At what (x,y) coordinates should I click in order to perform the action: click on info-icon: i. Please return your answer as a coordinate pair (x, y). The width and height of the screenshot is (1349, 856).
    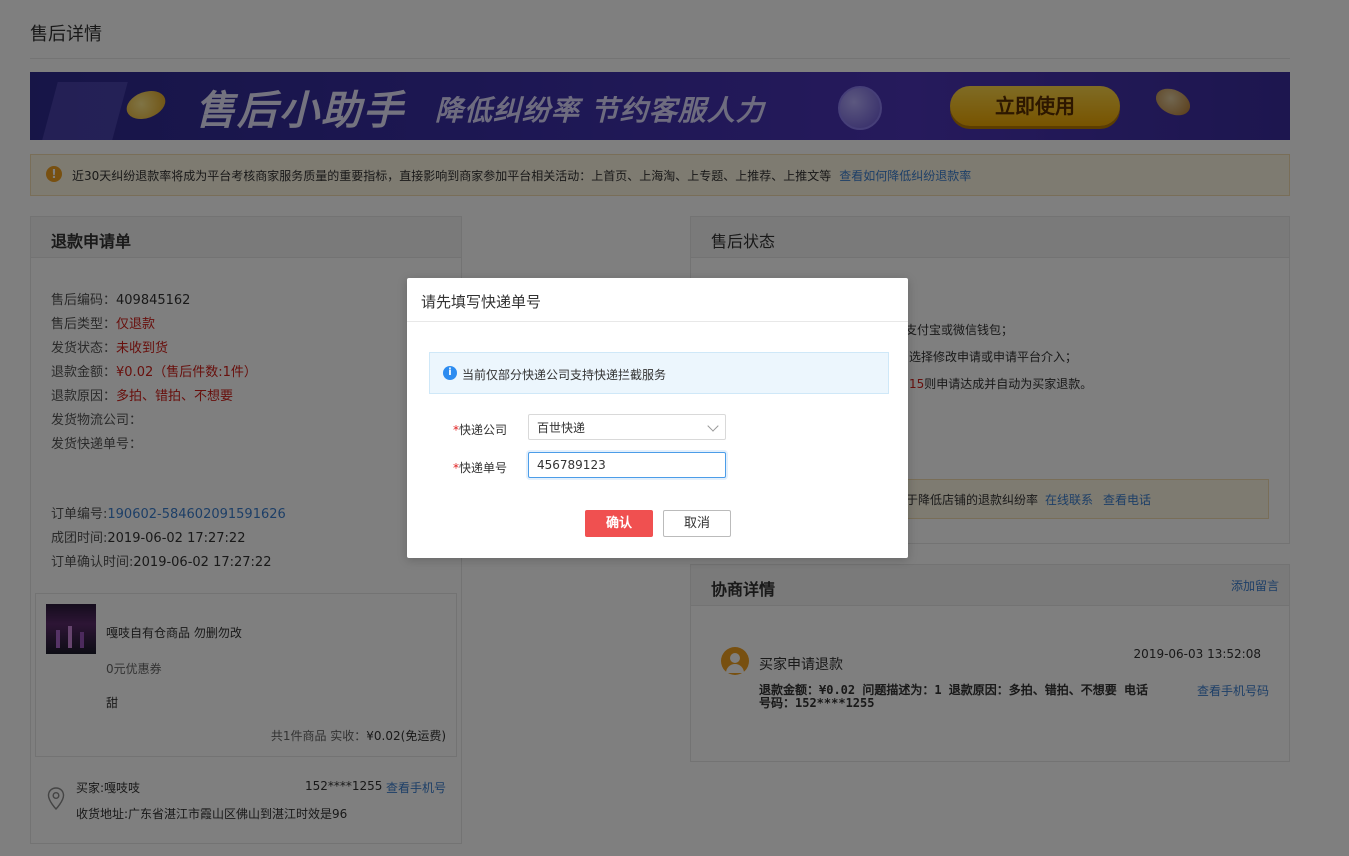
    Looking at the image, I should click on (450, 373).